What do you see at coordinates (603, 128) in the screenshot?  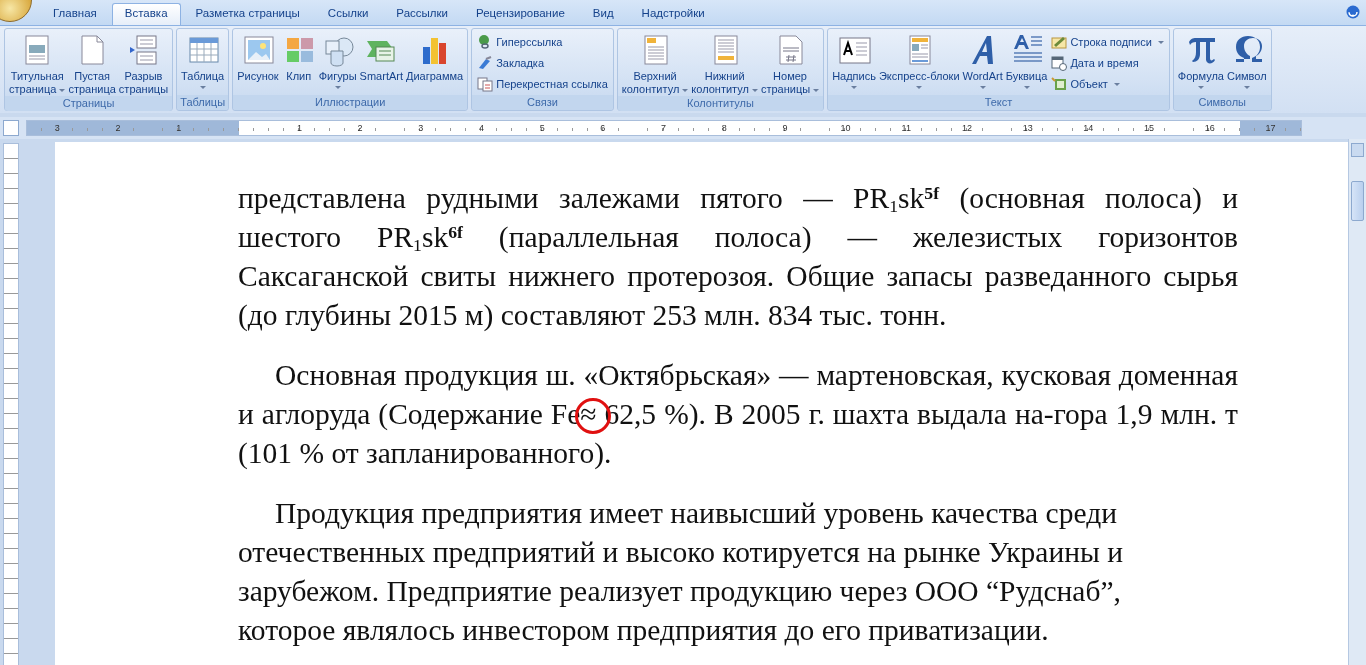 I see `ruler-number: 6` at bounding box center [603, 128].